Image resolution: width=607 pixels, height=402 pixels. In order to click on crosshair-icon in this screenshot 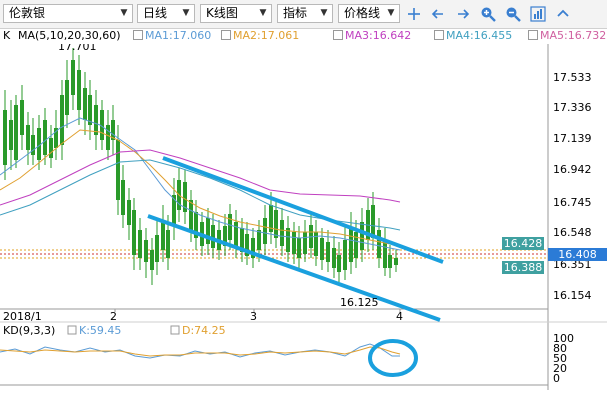, I will do `click(414, 14)`.